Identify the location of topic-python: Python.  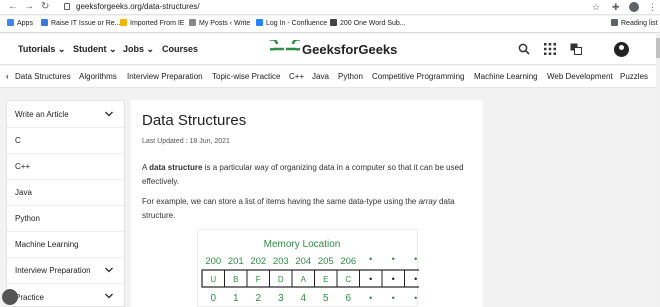
(350, 77).